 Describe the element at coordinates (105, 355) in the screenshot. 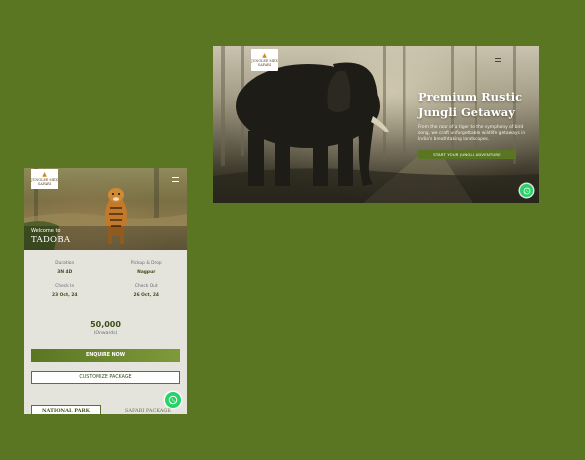

I see `enquire-now-button: ENQUIRE NOW` at that location.